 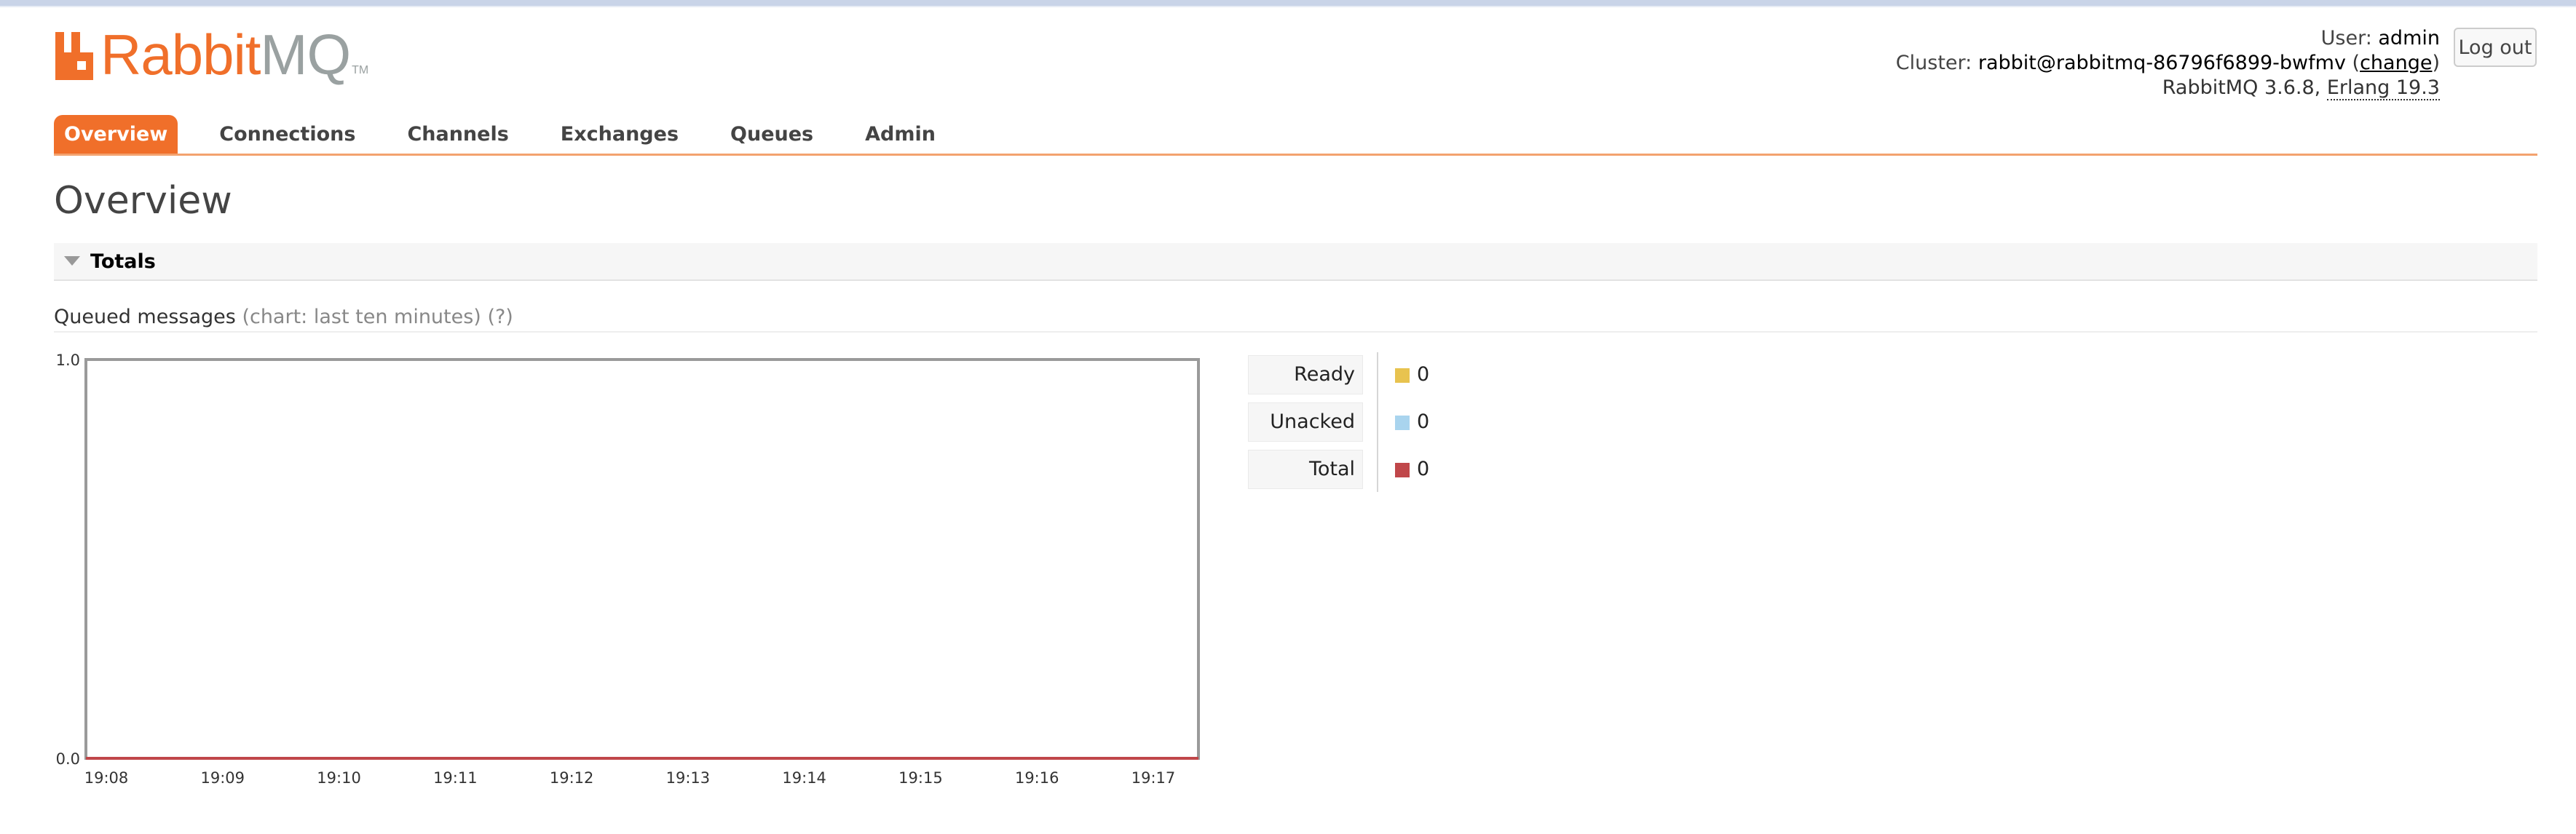 What do you see at coordinates (1295, 155) in the screenshot?
I see `tab-rule` at bounding box center [1295, 155].